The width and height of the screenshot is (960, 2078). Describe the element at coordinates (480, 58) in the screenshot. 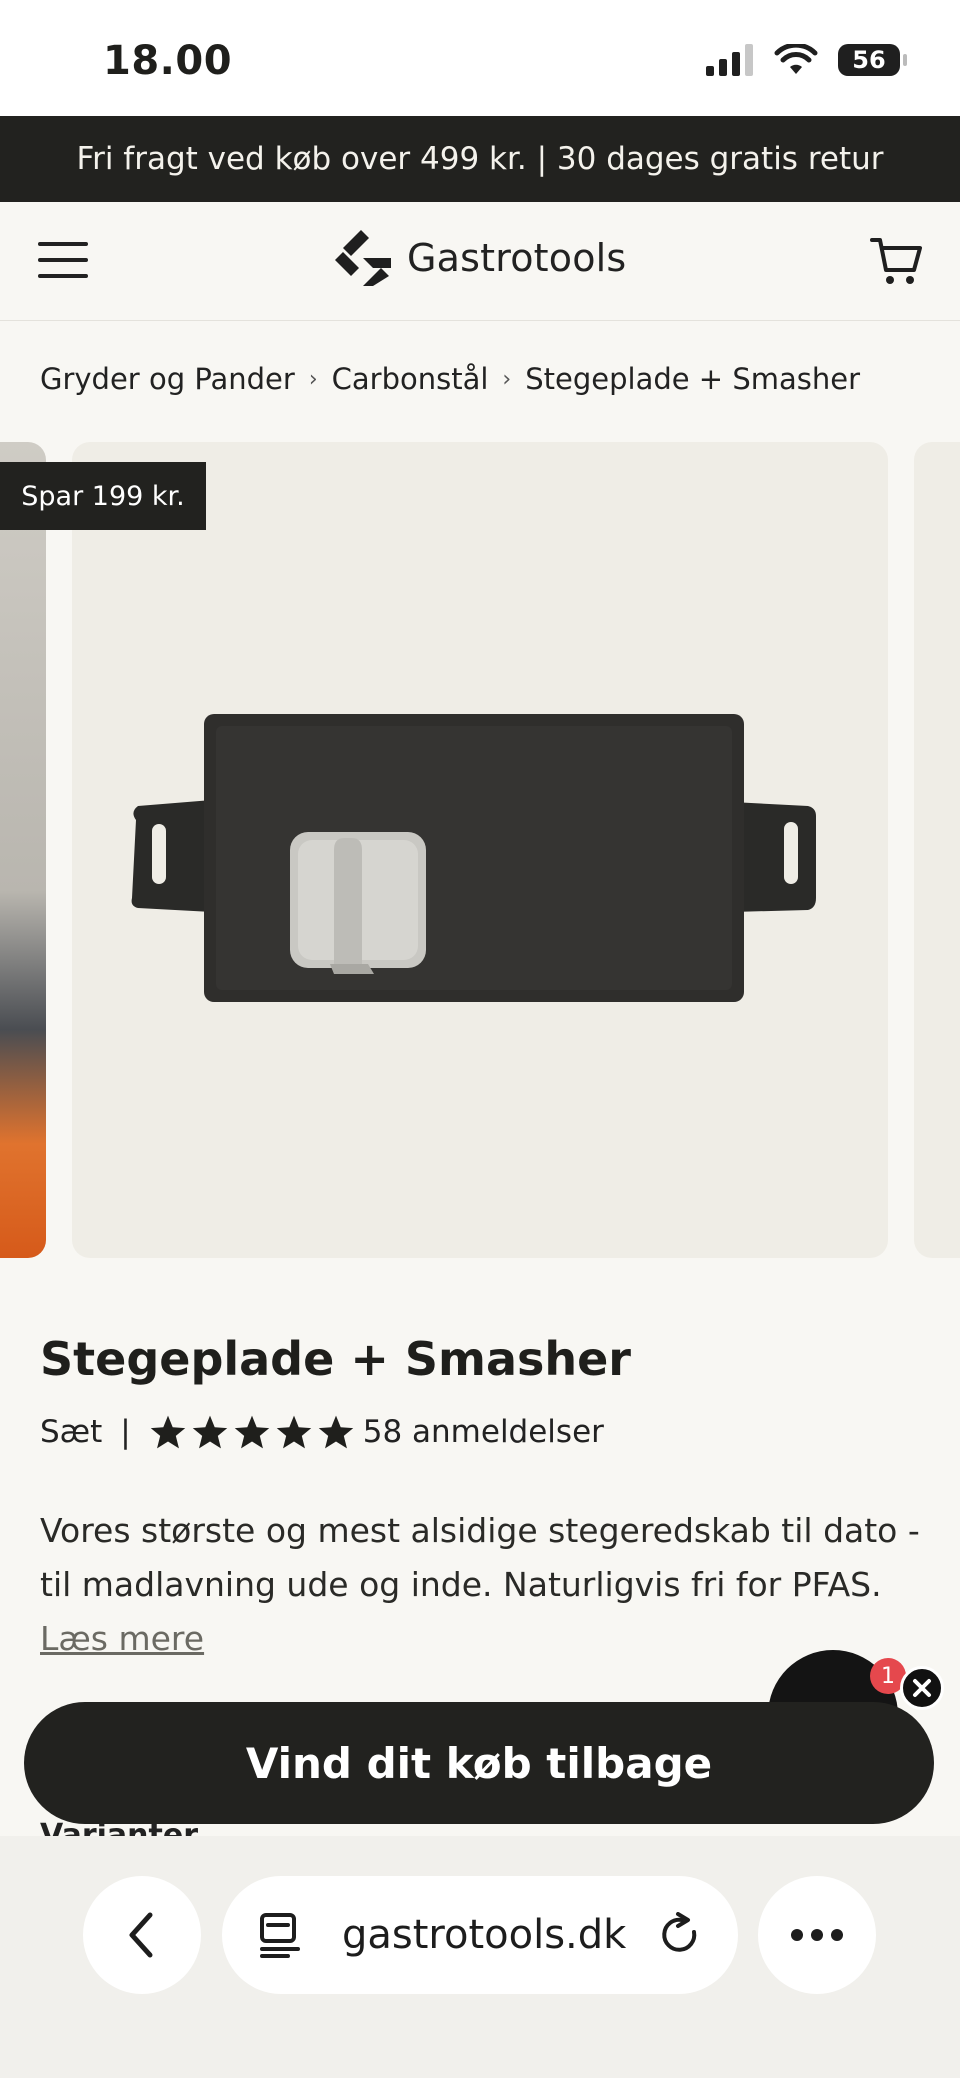

I see `status-bar: 18.00 56` at that location.